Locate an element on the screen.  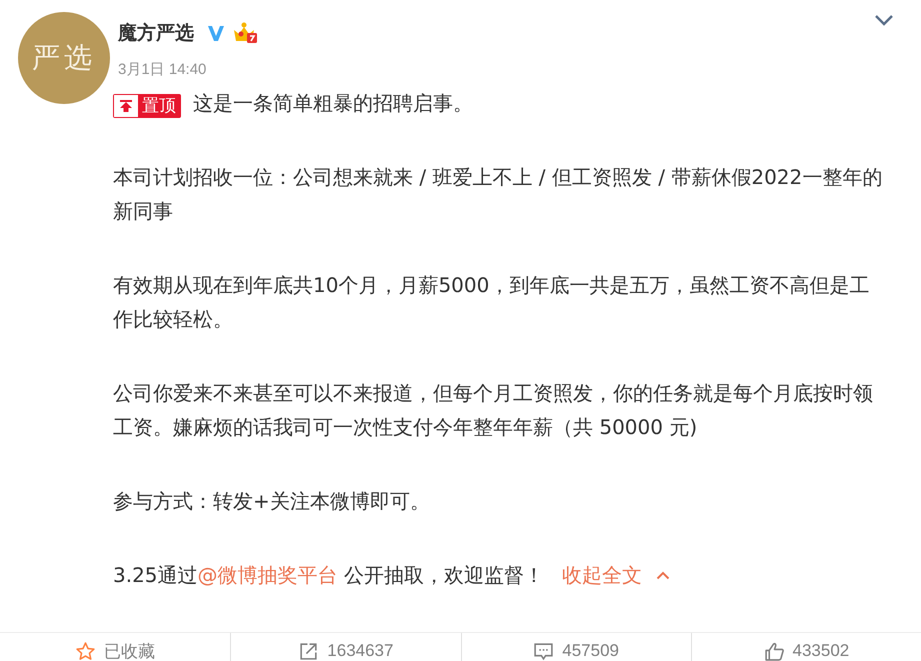
comment-button: 457509 is located at coordinates (575, 647).